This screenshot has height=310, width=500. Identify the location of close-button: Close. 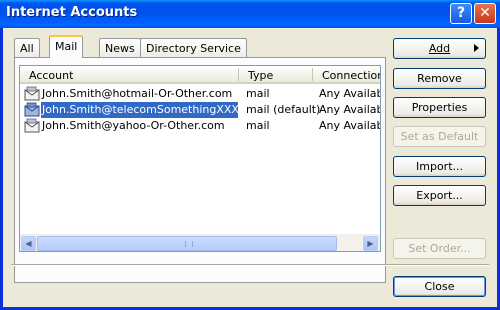
(439, 286).